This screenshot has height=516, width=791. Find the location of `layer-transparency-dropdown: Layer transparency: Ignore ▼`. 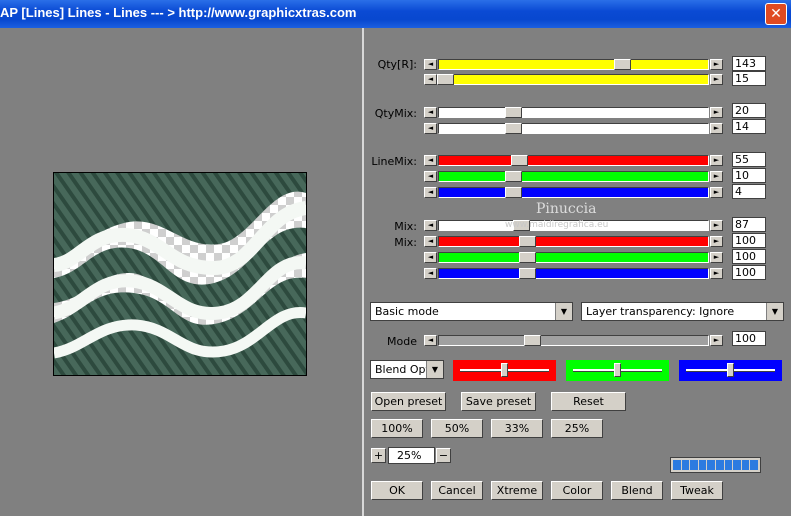

layer-transparency-dropdown: Layer transparency: Ignore ▼ is located at coordinates (682, 311).